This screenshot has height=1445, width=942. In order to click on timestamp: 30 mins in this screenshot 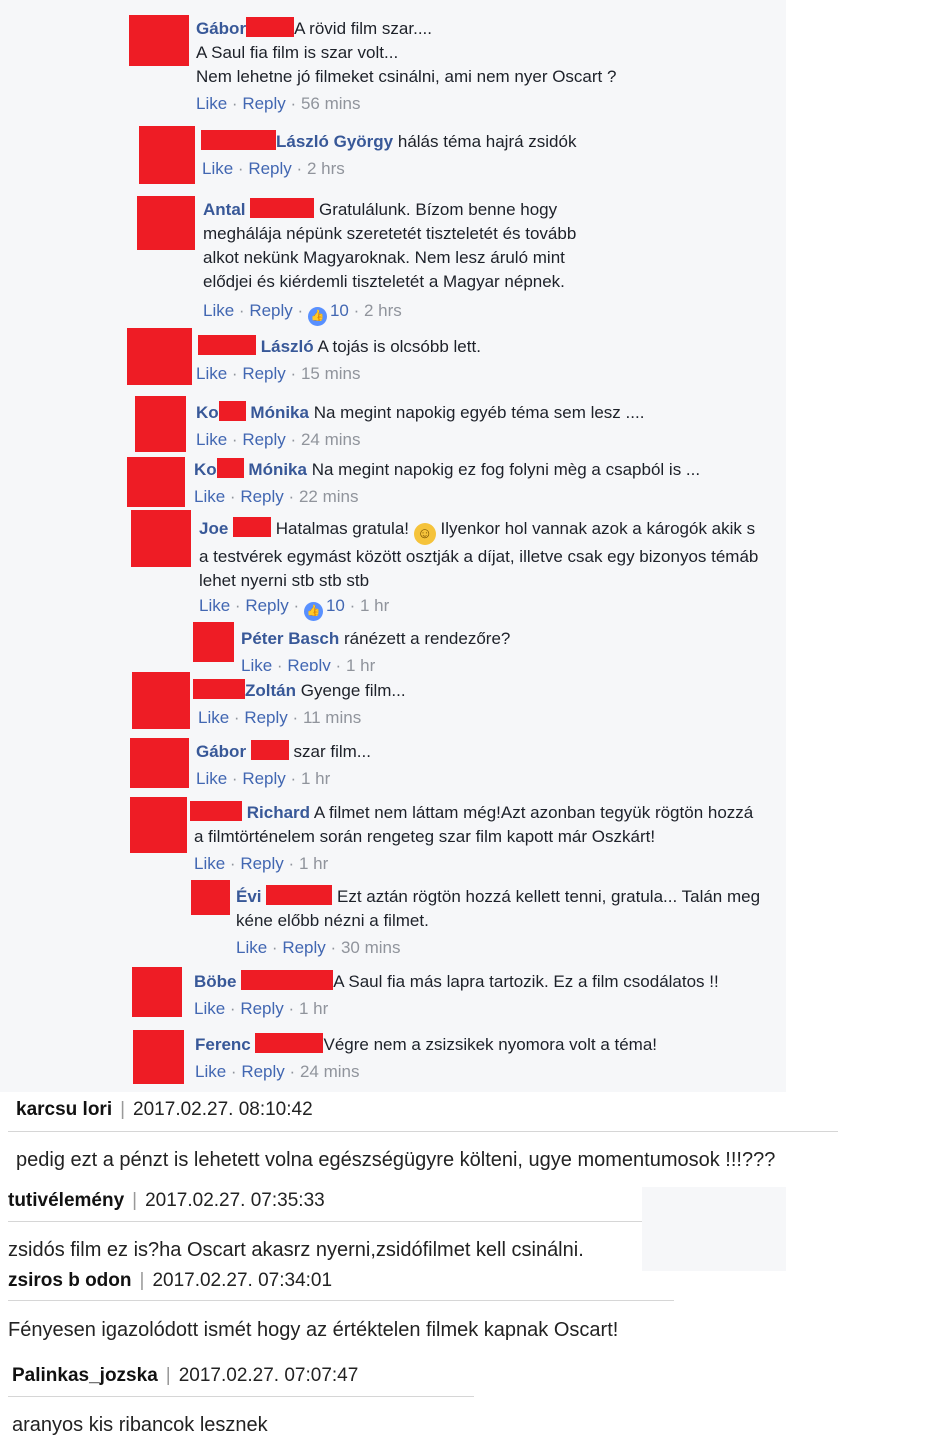, I will do `click(371, 947)`.